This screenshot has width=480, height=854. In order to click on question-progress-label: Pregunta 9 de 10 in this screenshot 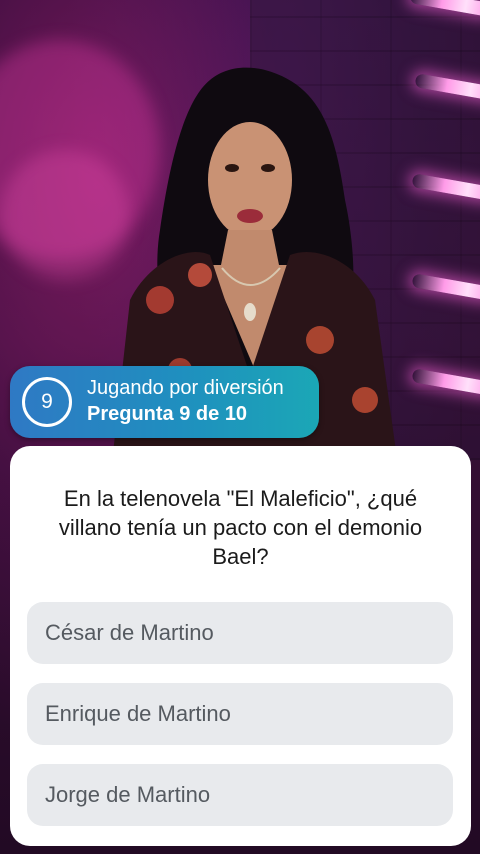, I will do `click(167, 414)`.